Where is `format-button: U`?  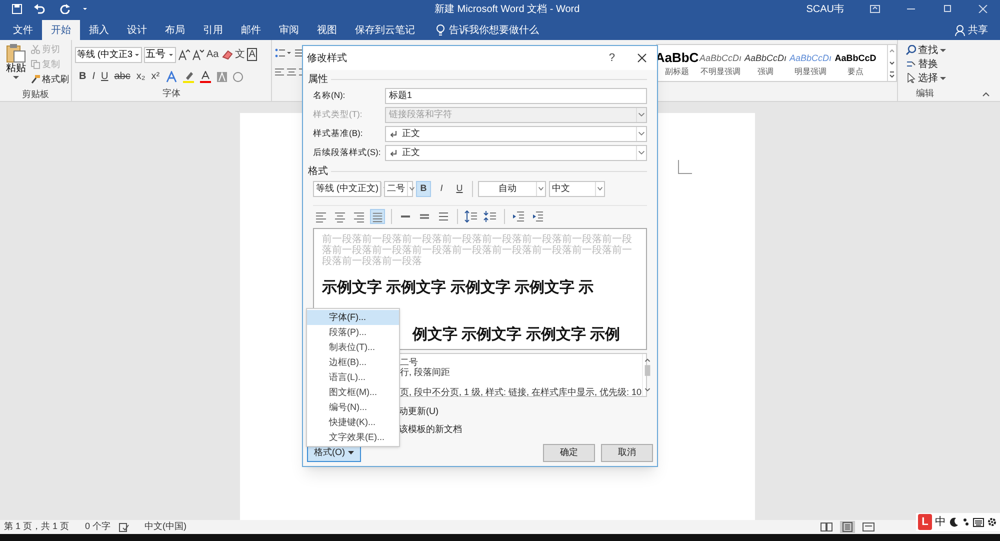 format-button: U is located at coordinates (104, 76).